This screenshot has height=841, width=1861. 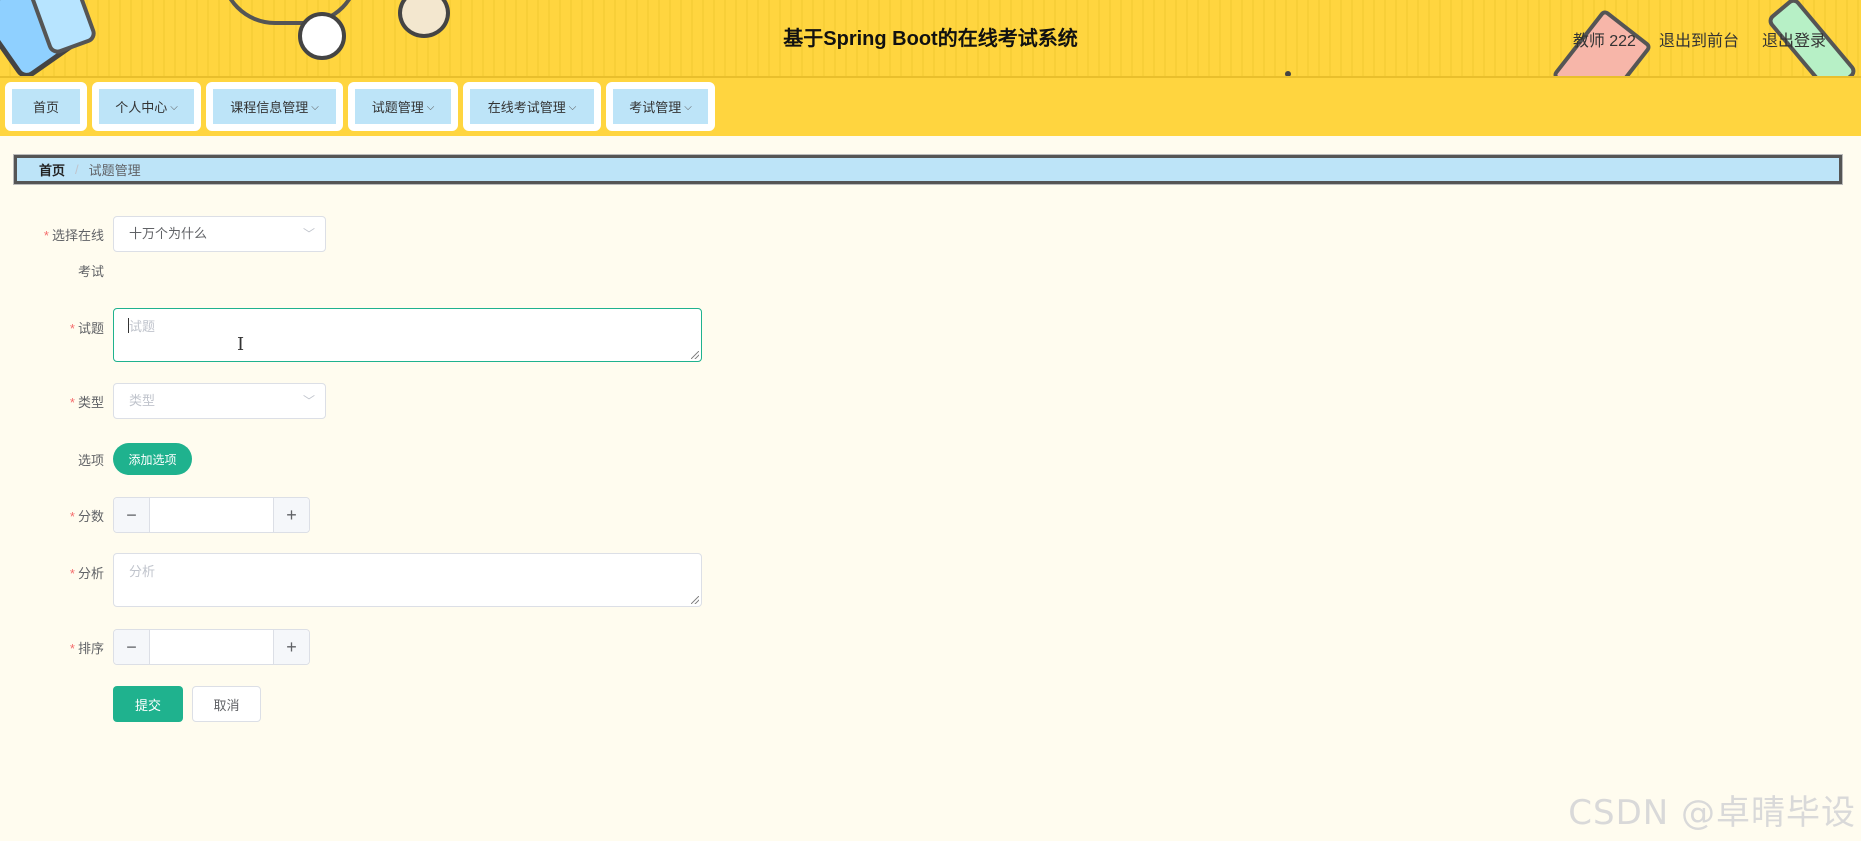 I want to click on submit-button: 提交, so click(x=148, y=704).